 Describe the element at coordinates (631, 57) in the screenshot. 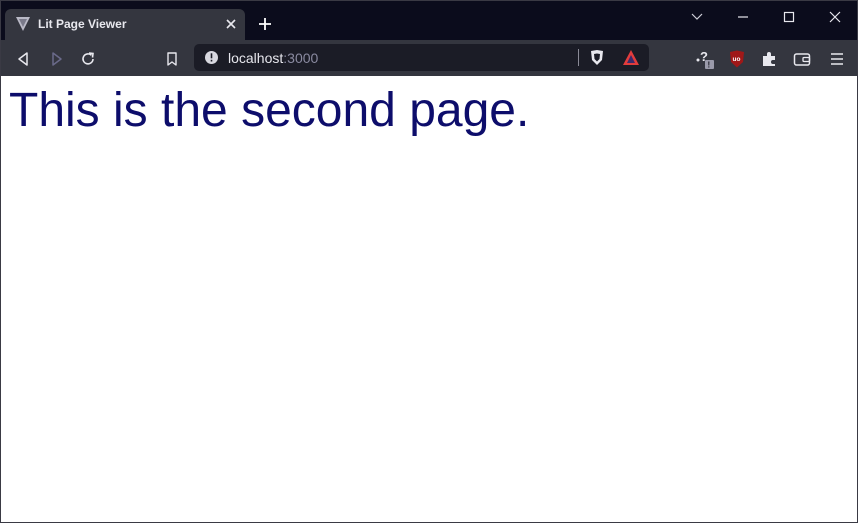

I see `brave-rewards-icon` at that location.